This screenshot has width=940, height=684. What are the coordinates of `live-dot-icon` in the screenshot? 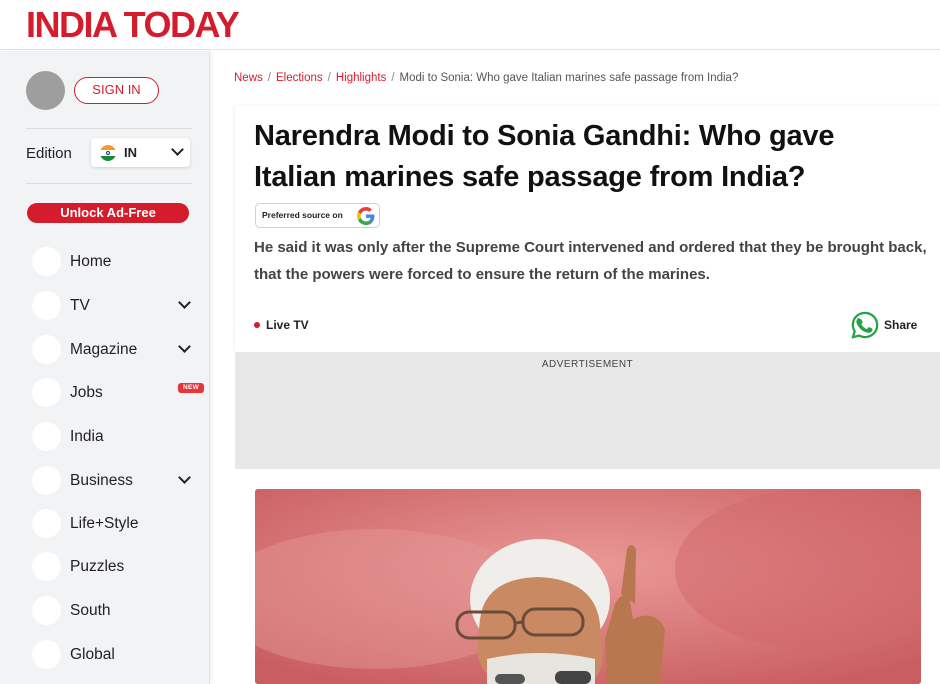 It's located at (257, 325).